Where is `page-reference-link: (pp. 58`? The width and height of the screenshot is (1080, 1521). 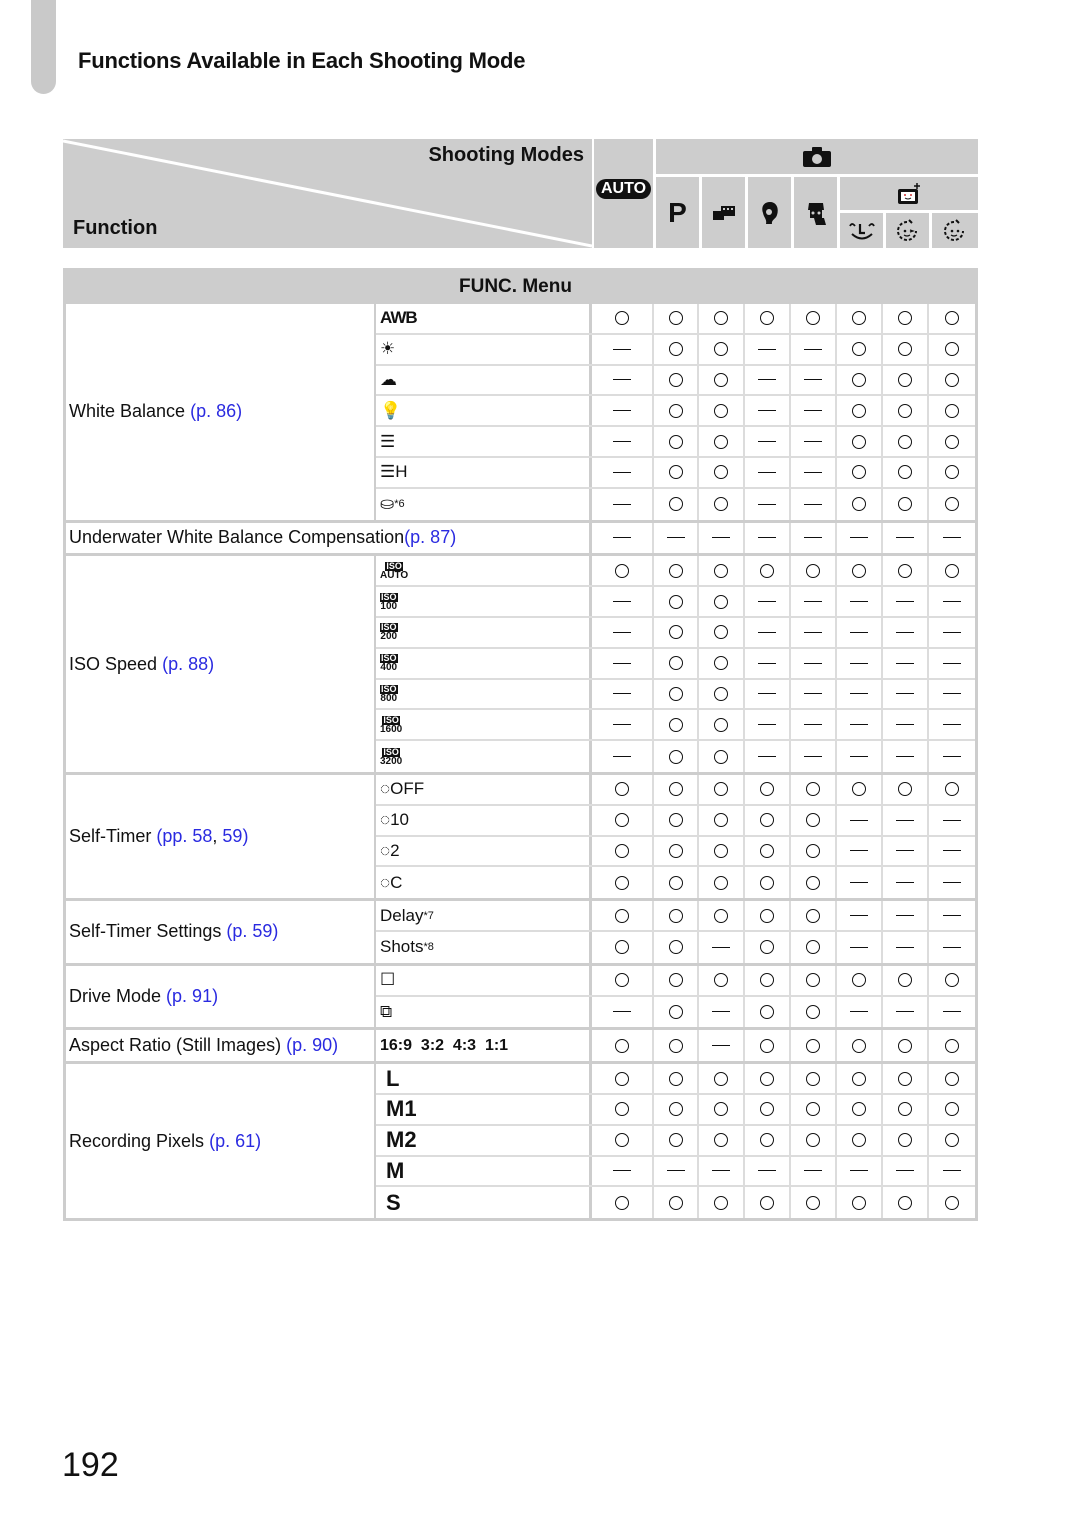
page-reference-link: (pp. 58 is located at coordinates (184, 836).